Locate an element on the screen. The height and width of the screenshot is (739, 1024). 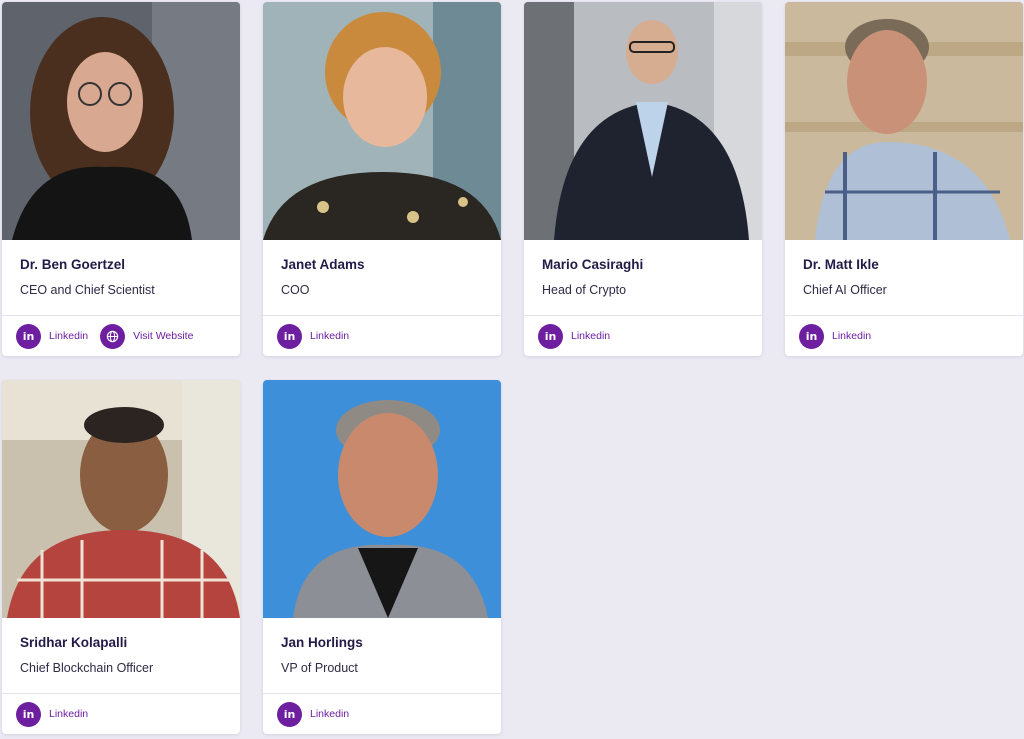
website-link: Visit Website is located at coordinates (147, 336).